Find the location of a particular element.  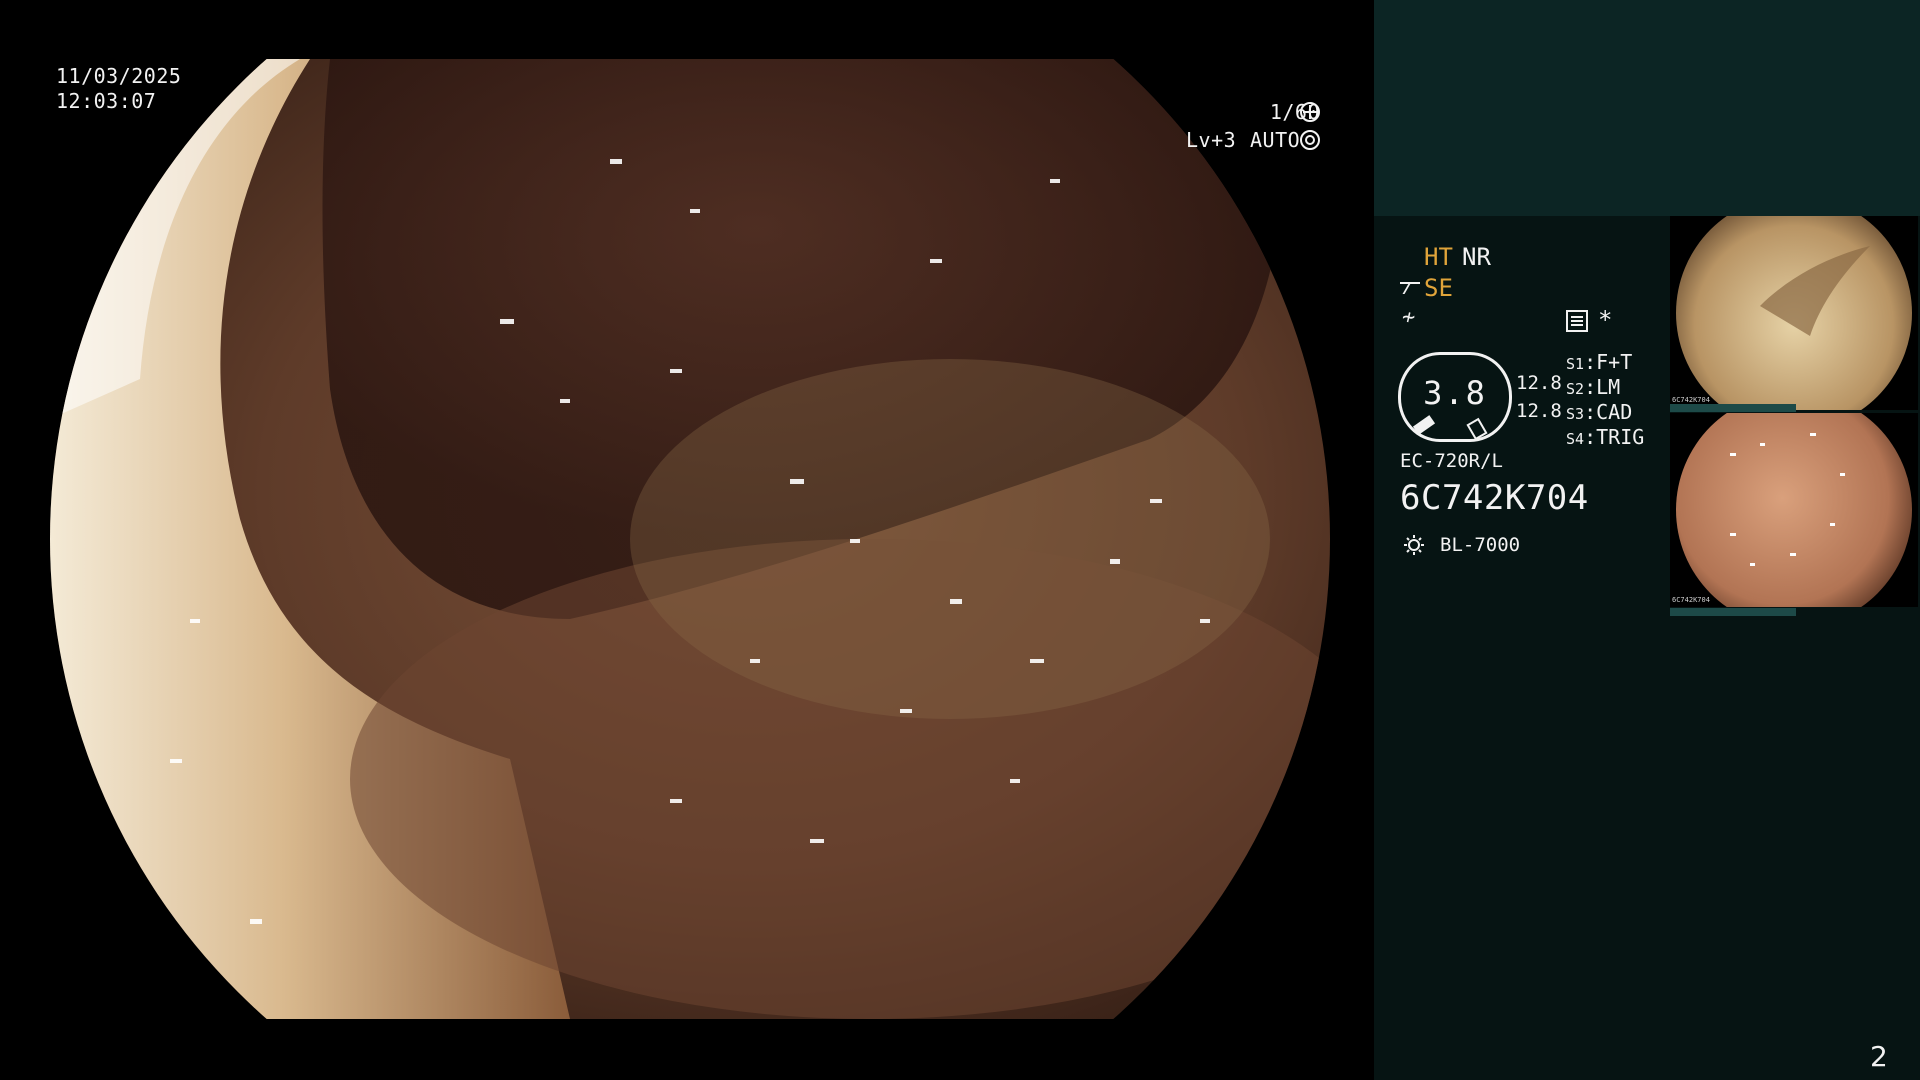

switch-s1: S1:F+T is located at coordinates (1599, 362).